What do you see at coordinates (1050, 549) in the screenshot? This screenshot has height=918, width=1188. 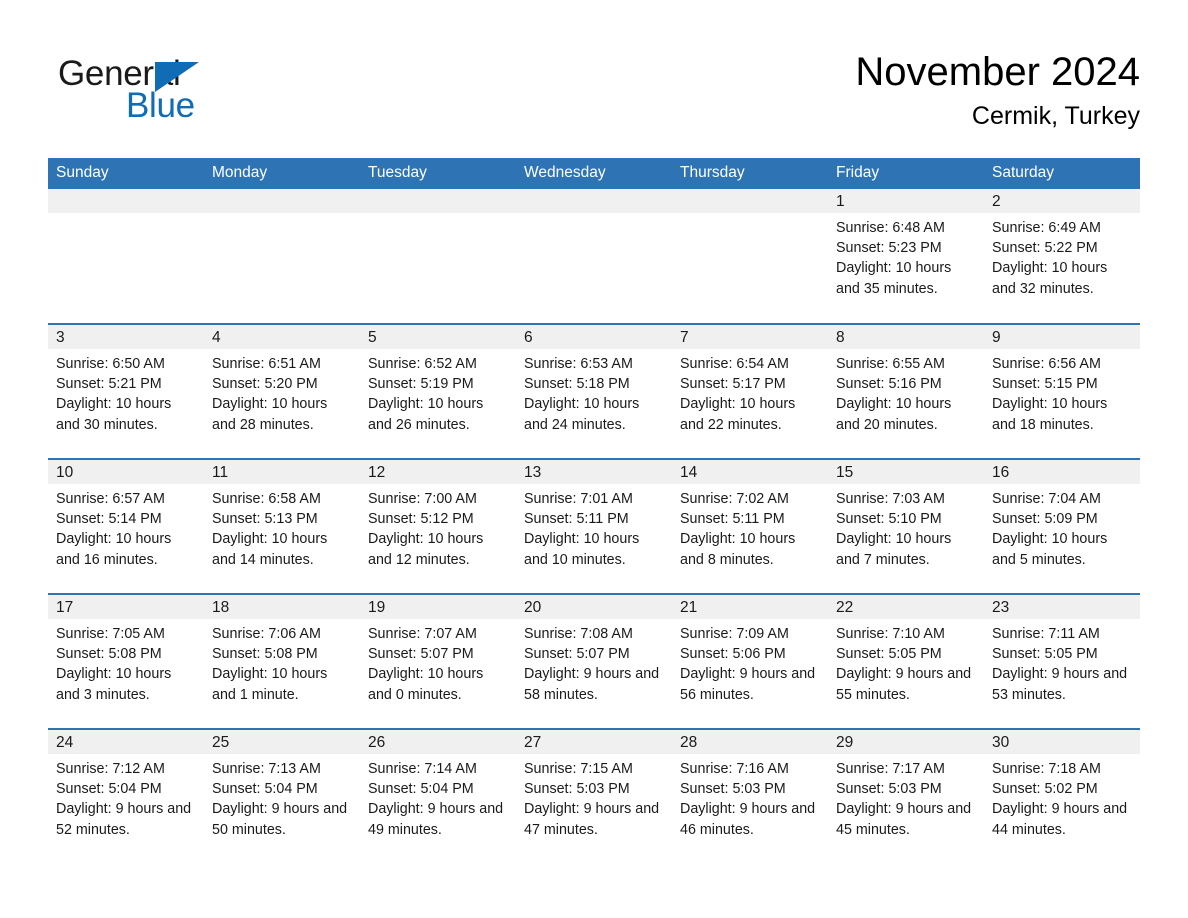 I see `daylight-text: Daylight: 10 hours and 5 minutes.` at bounding box center [1050, 549].